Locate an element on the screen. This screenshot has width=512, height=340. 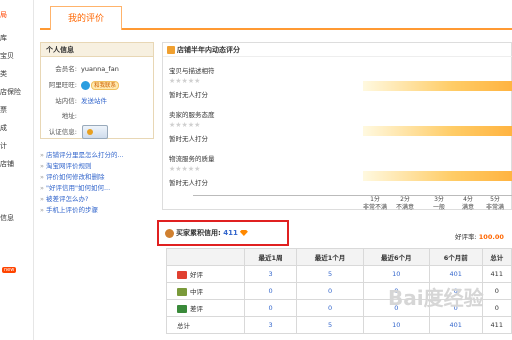
table-header: 最近6个月 is located at coordinates (396, 257).